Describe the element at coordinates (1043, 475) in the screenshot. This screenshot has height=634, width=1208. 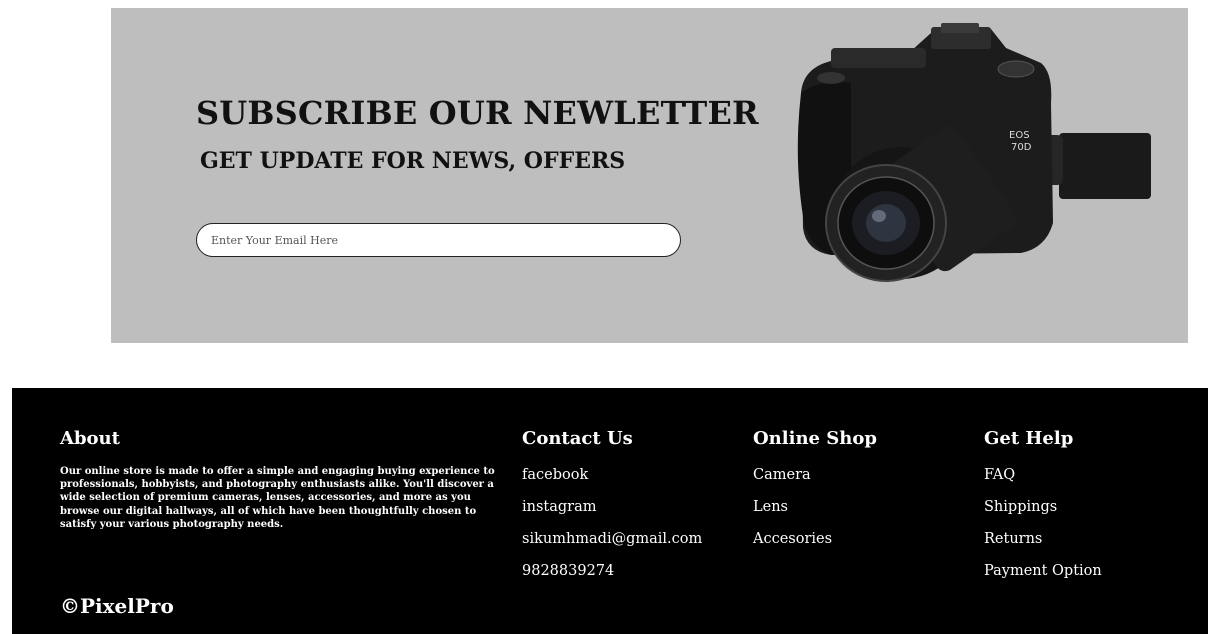
I see `help-faq-link: FAQ` at that location.